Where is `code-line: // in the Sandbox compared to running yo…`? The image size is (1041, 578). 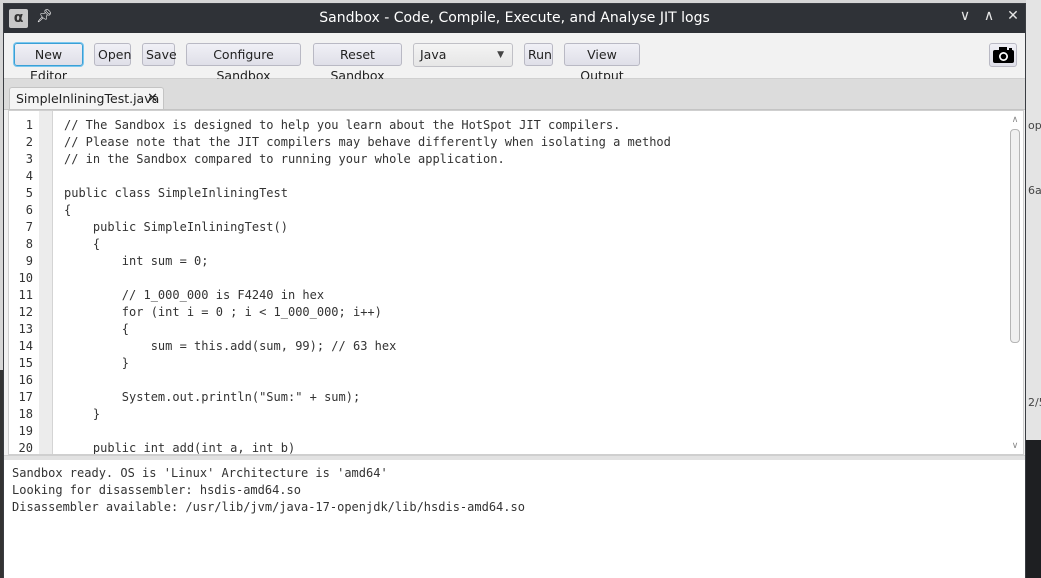
code-line: // in the Sandbox compared to running yo… is located at coordinates (284, 159).